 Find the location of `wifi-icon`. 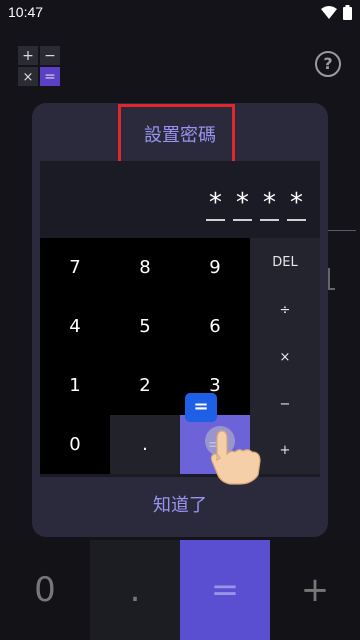

wifi-icon is located at coordinates (329, 12).